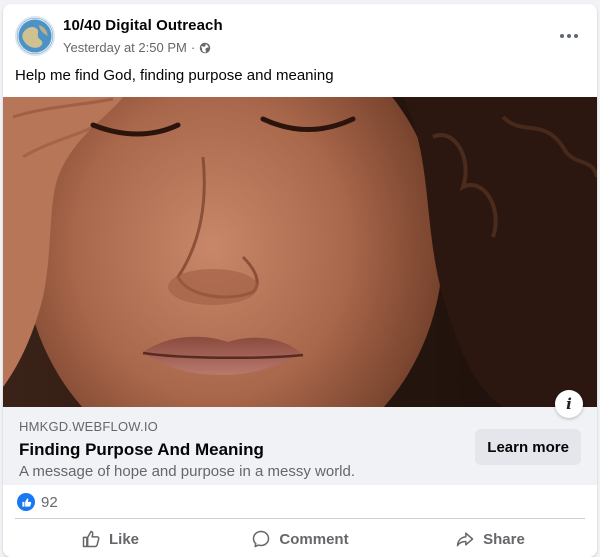  I want to click on share-button: Share, so click(490, 539).